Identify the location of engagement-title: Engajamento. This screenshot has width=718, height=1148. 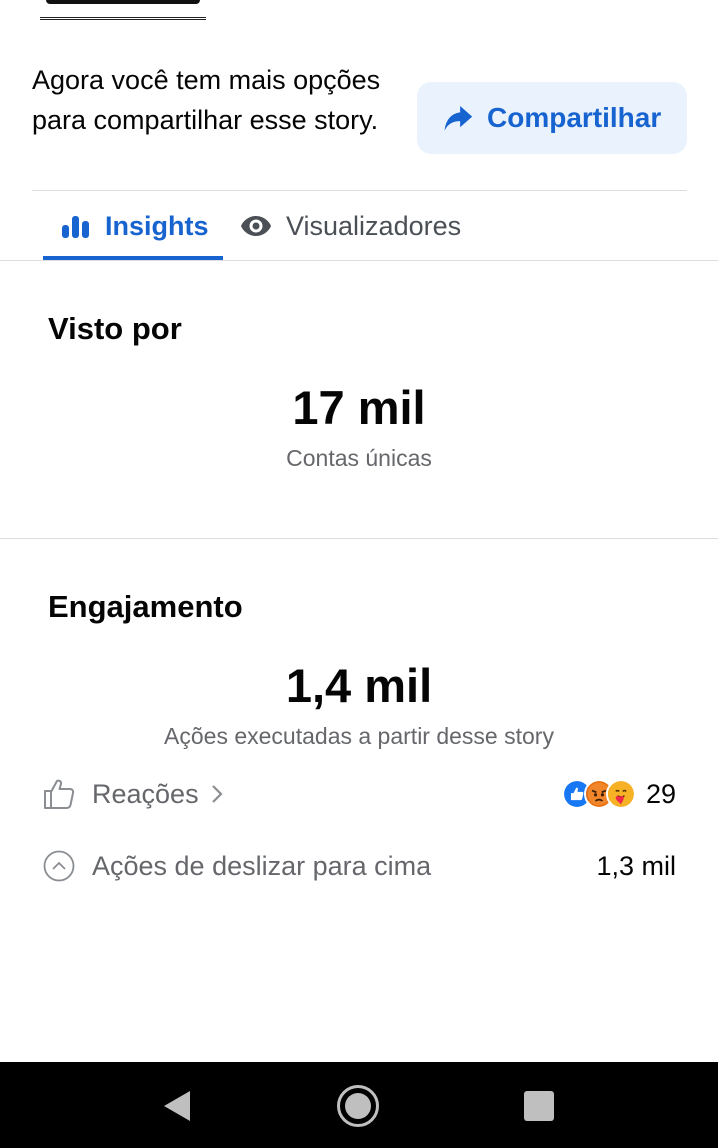
(145, 606).